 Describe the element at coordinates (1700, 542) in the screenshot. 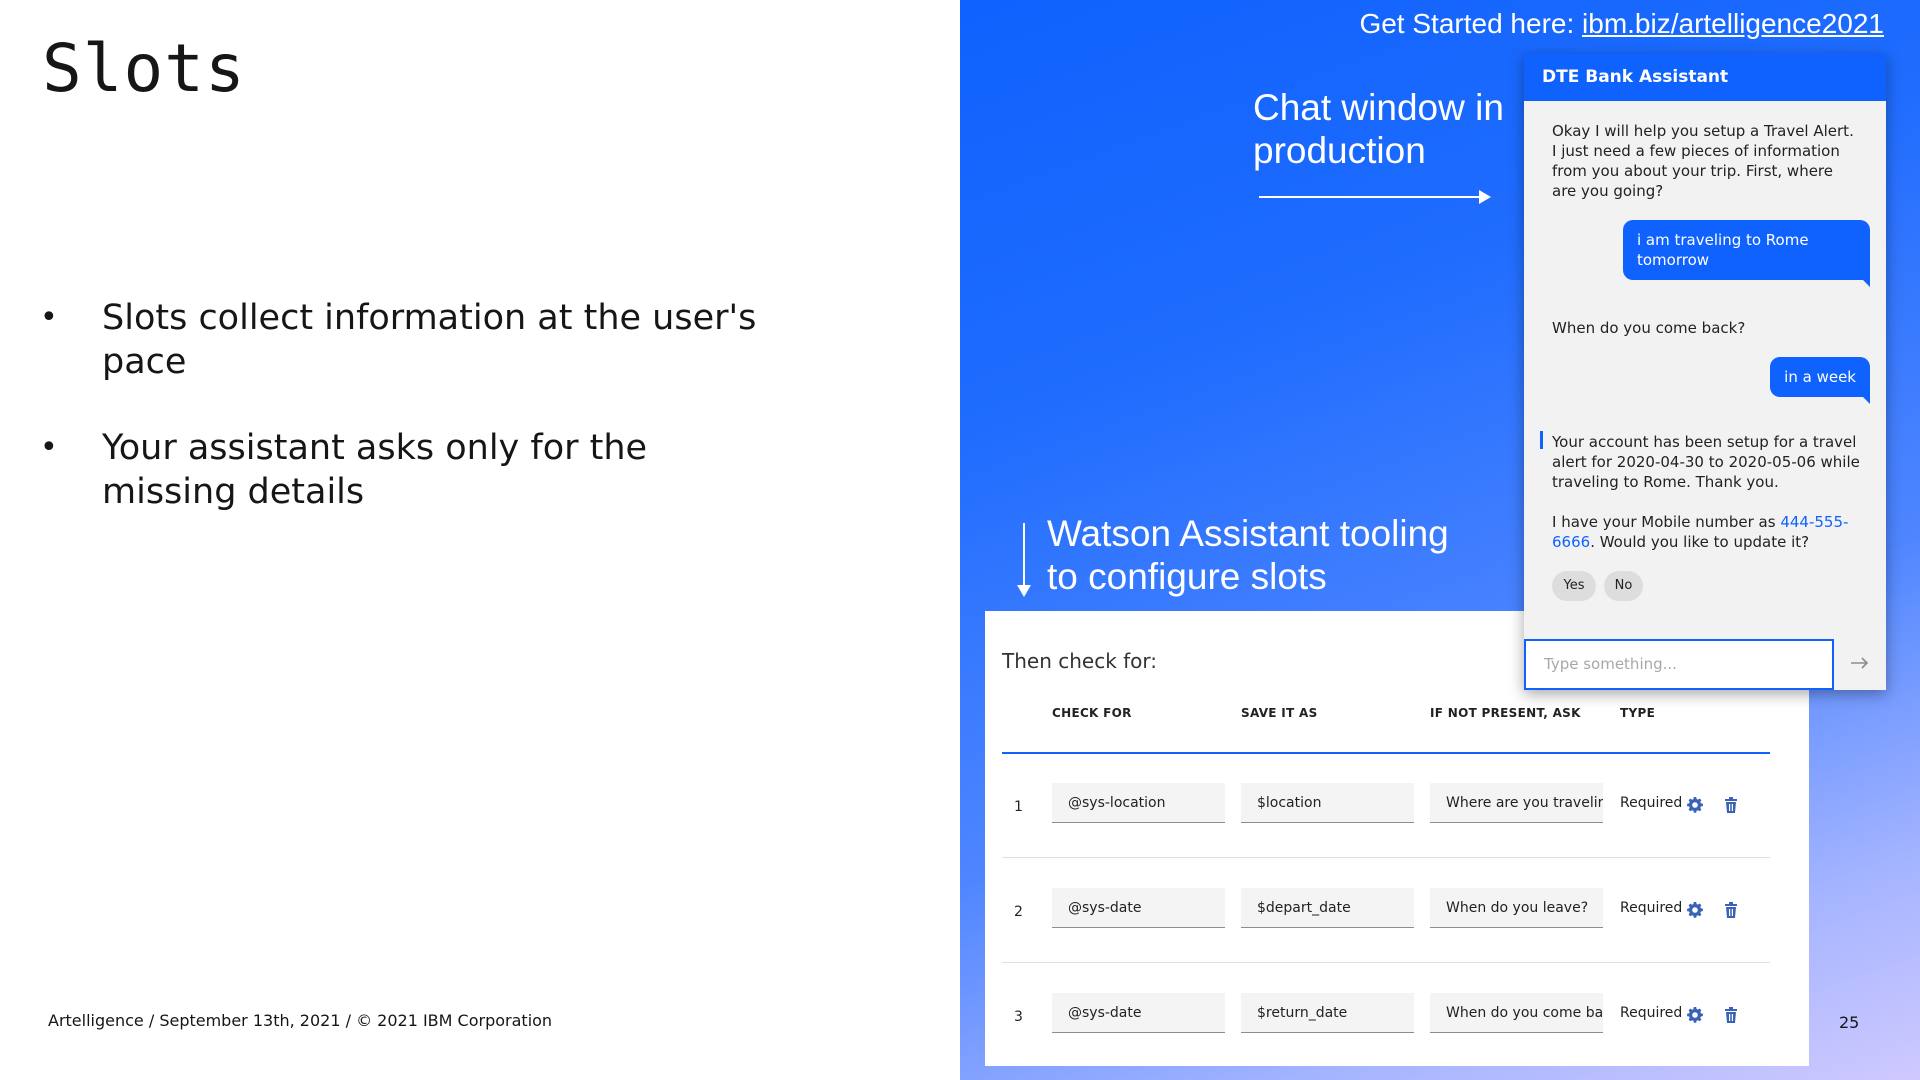

I see `bot-message-text: . Would you like to update it?` at that location.